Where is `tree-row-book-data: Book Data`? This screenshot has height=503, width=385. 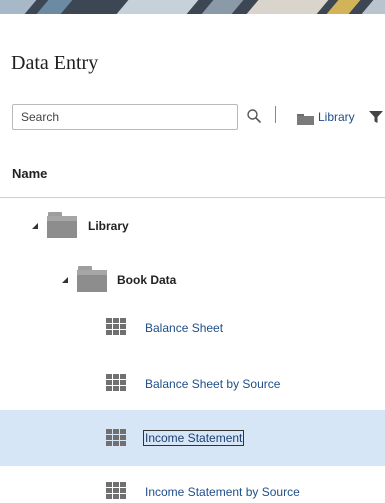 tree-row-book-data: Book Data is located at coordinates (192, 280).